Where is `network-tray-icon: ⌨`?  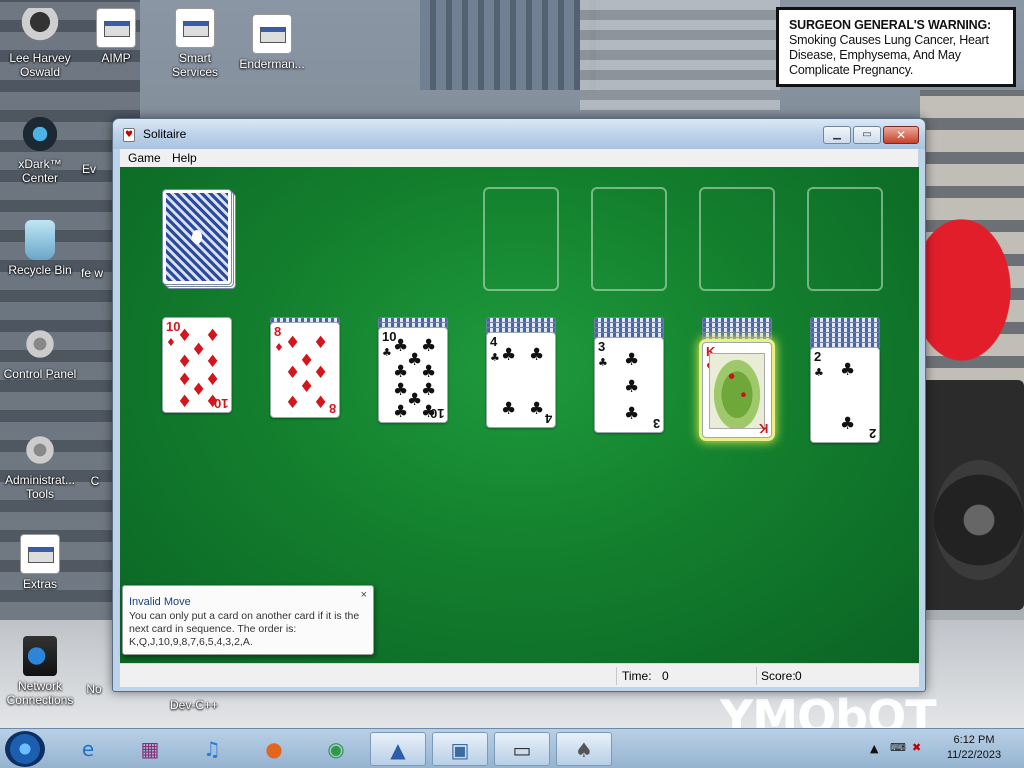
network-tray-icon: ⌨ is located at coordinates (898, 747).